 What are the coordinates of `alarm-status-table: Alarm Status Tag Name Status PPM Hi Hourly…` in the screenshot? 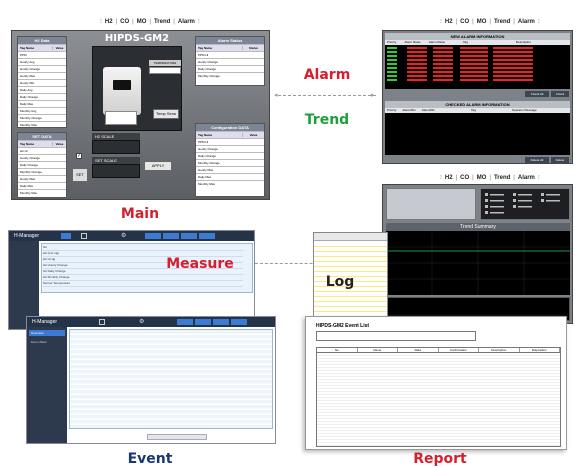 It's located at (230, 61).